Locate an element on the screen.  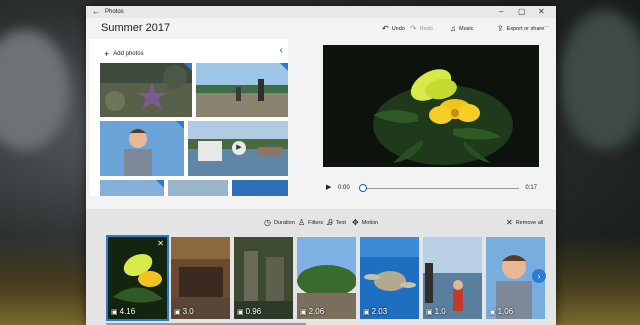
card-duration-value: 4.16 is located at coordinates (127, 311).